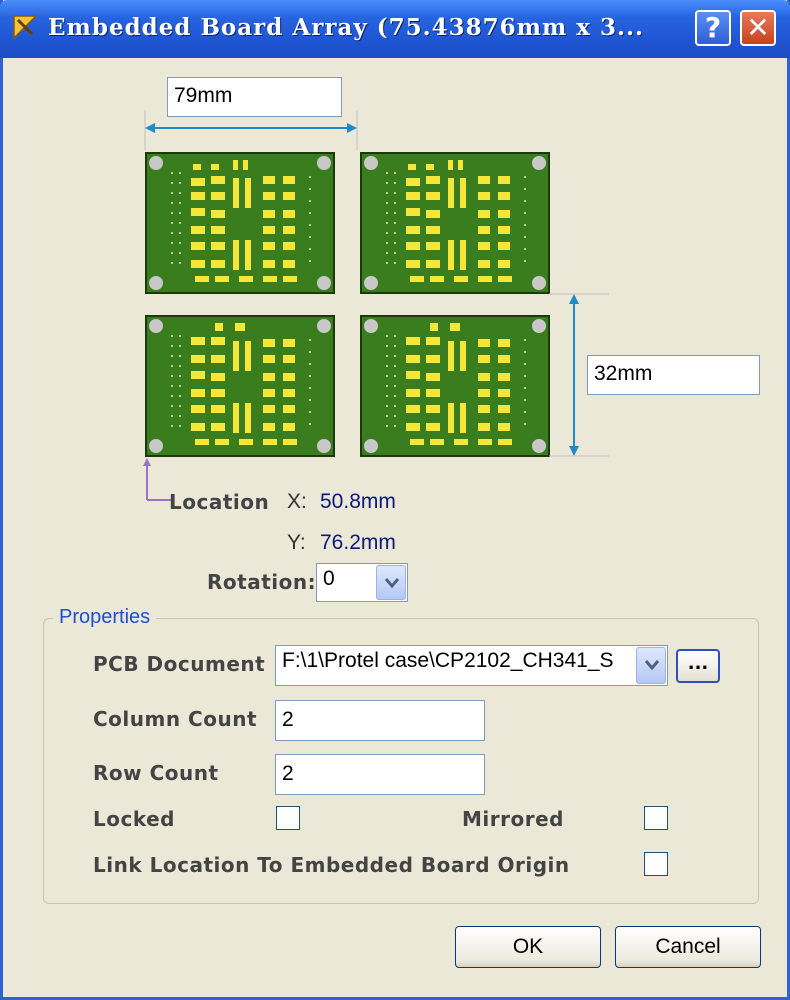  Describe the element at coordinates (513, 819) in the screenshot. I see `mirrored-label: Mirrored` at that location.